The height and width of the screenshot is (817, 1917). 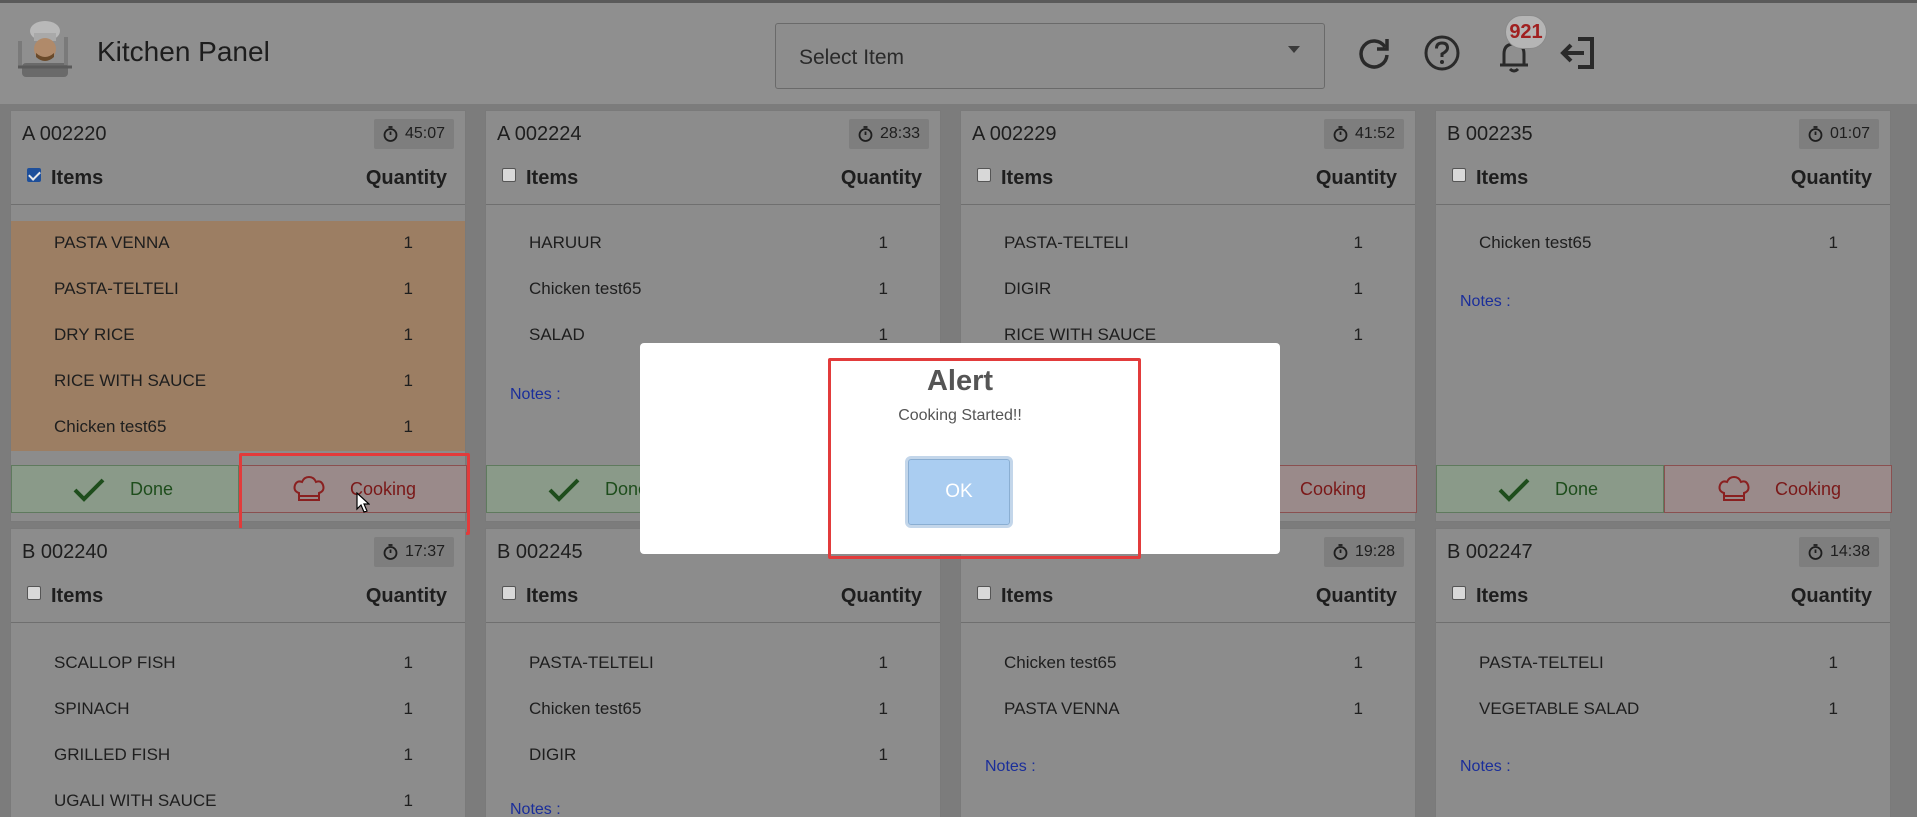 I want to click on cooking-button: Cooking, so click(x=1778, y=489).